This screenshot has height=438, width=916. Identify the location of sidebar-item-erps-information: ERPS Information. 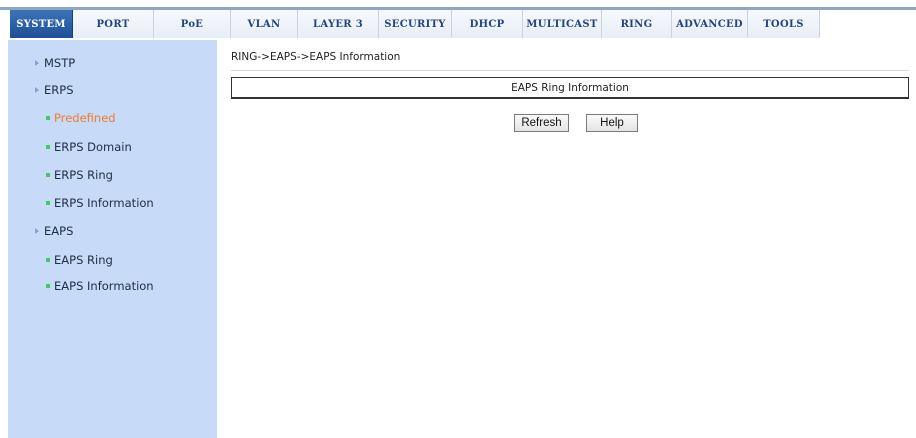
(100, 203).